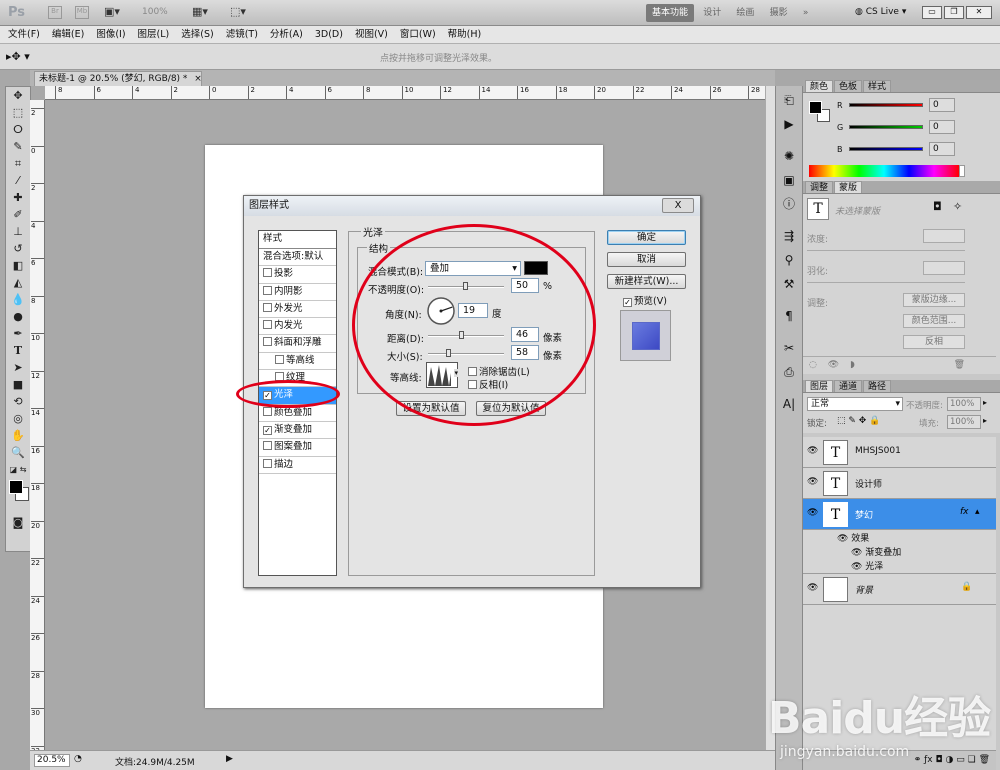  Describe the element at coordinates (942, 127) in the screenshot. I see `channel-g-value: 0` at that location.